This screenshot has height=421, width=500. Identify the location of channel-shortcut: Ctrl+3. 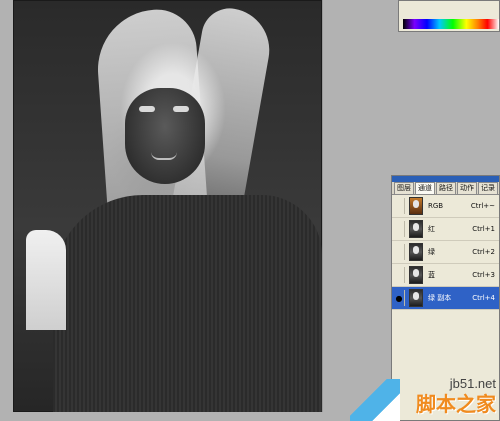
(483, 275).